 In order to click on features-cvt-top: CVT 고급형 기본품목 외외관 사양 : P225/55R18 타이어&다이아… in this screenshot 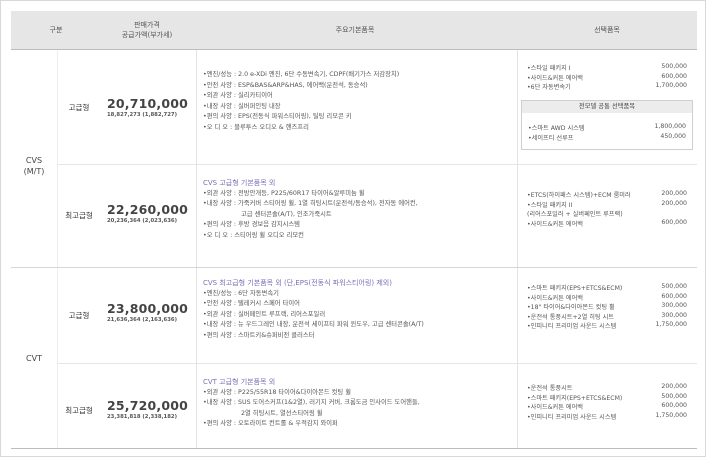, I will do `click(359, 403)`.